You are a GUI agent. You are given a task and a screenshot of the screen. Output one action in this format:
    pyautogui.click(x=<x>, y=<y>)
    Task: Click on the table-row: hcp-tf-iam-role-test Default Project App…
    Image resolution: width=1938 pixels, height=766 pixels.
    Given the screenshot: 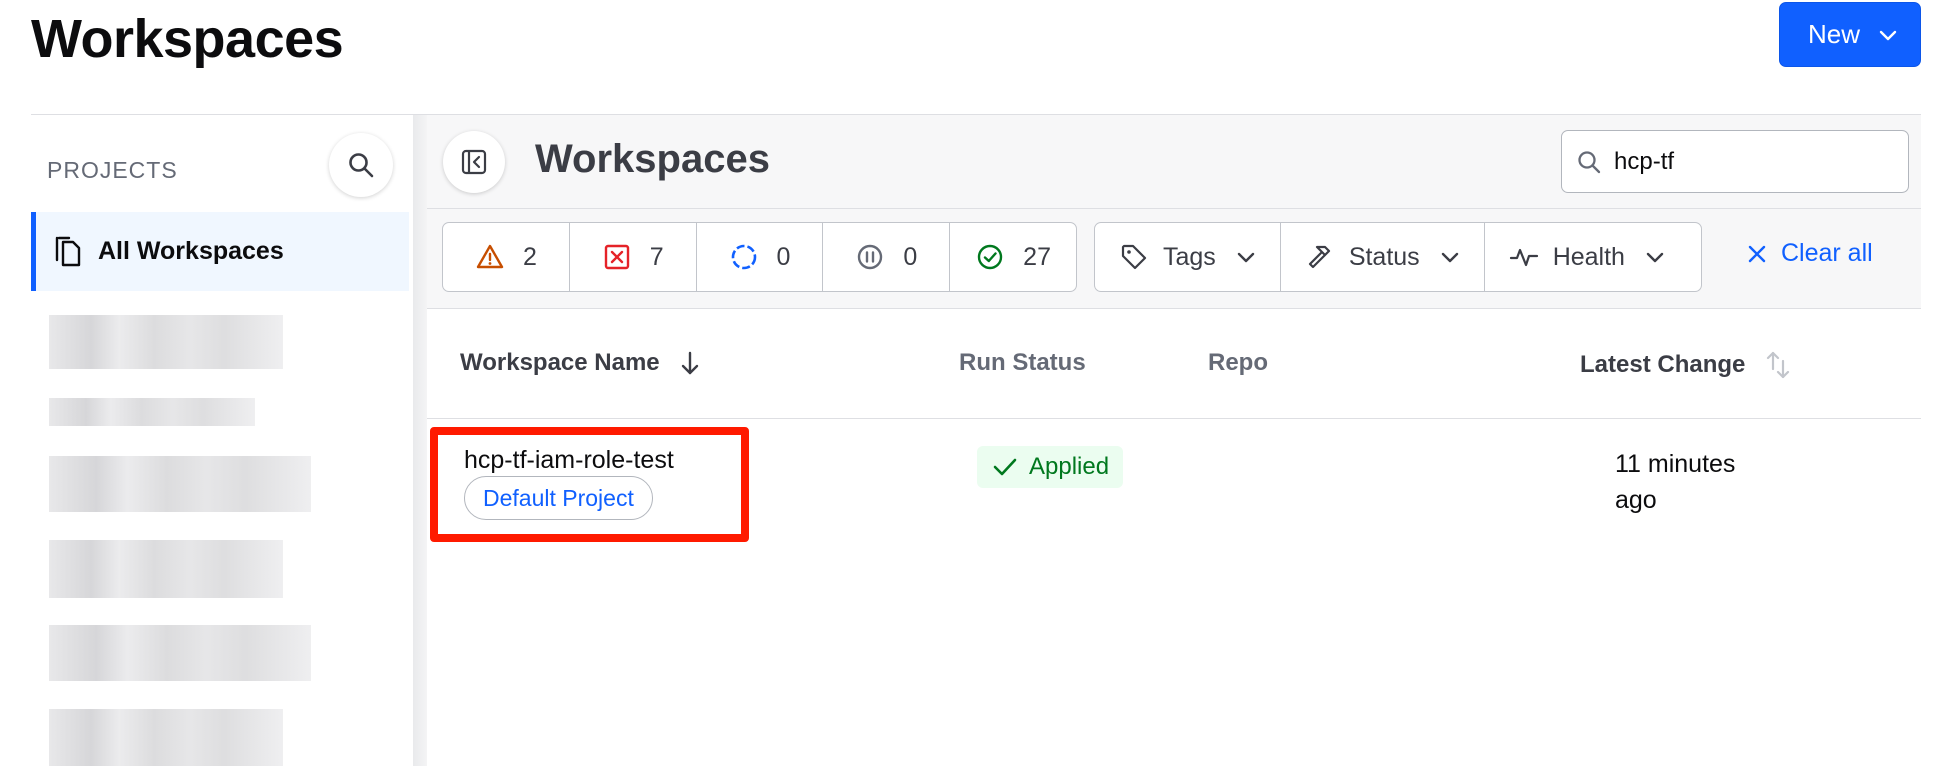 What is the action you would take?
    pyautogui.click(x=1174, y=481)
    